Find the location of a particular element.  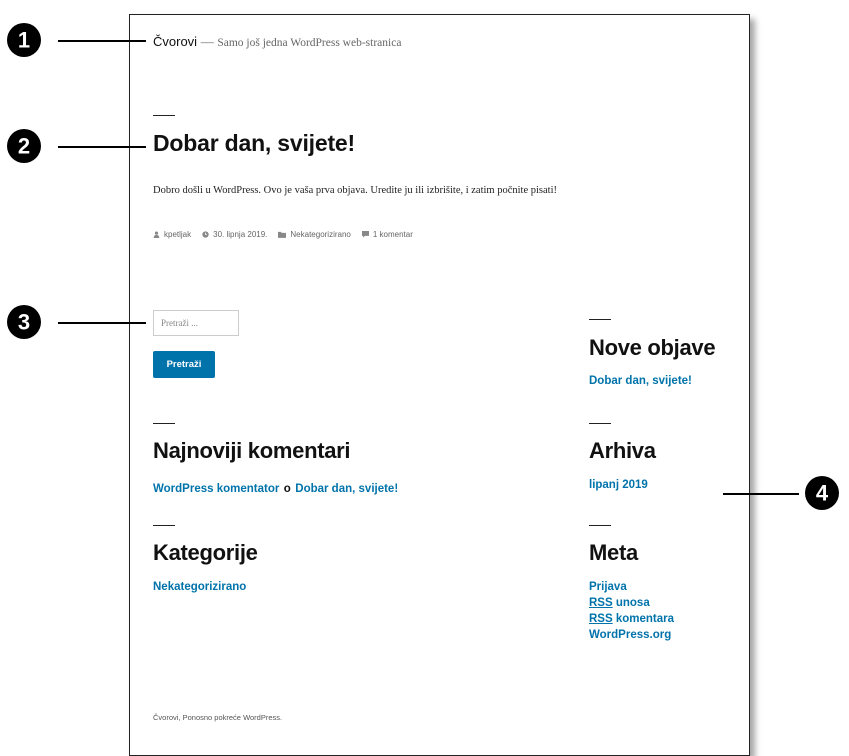

footer-credit-link: Ponosno pokreće WordPress. is located at coordinates (233, 717).